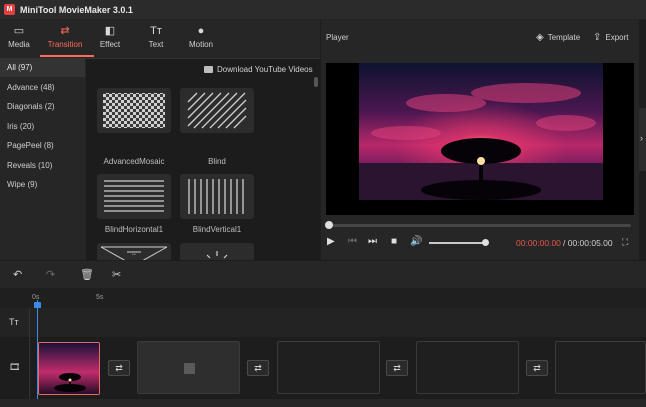 The height and width of the screenshot is (407, 646). What do you see at coordinates (323, 274) in the screenshot?
I see `timeline-toolbar: ↶ ↷ 🗑 ✂` at bounding box center [323, 274].